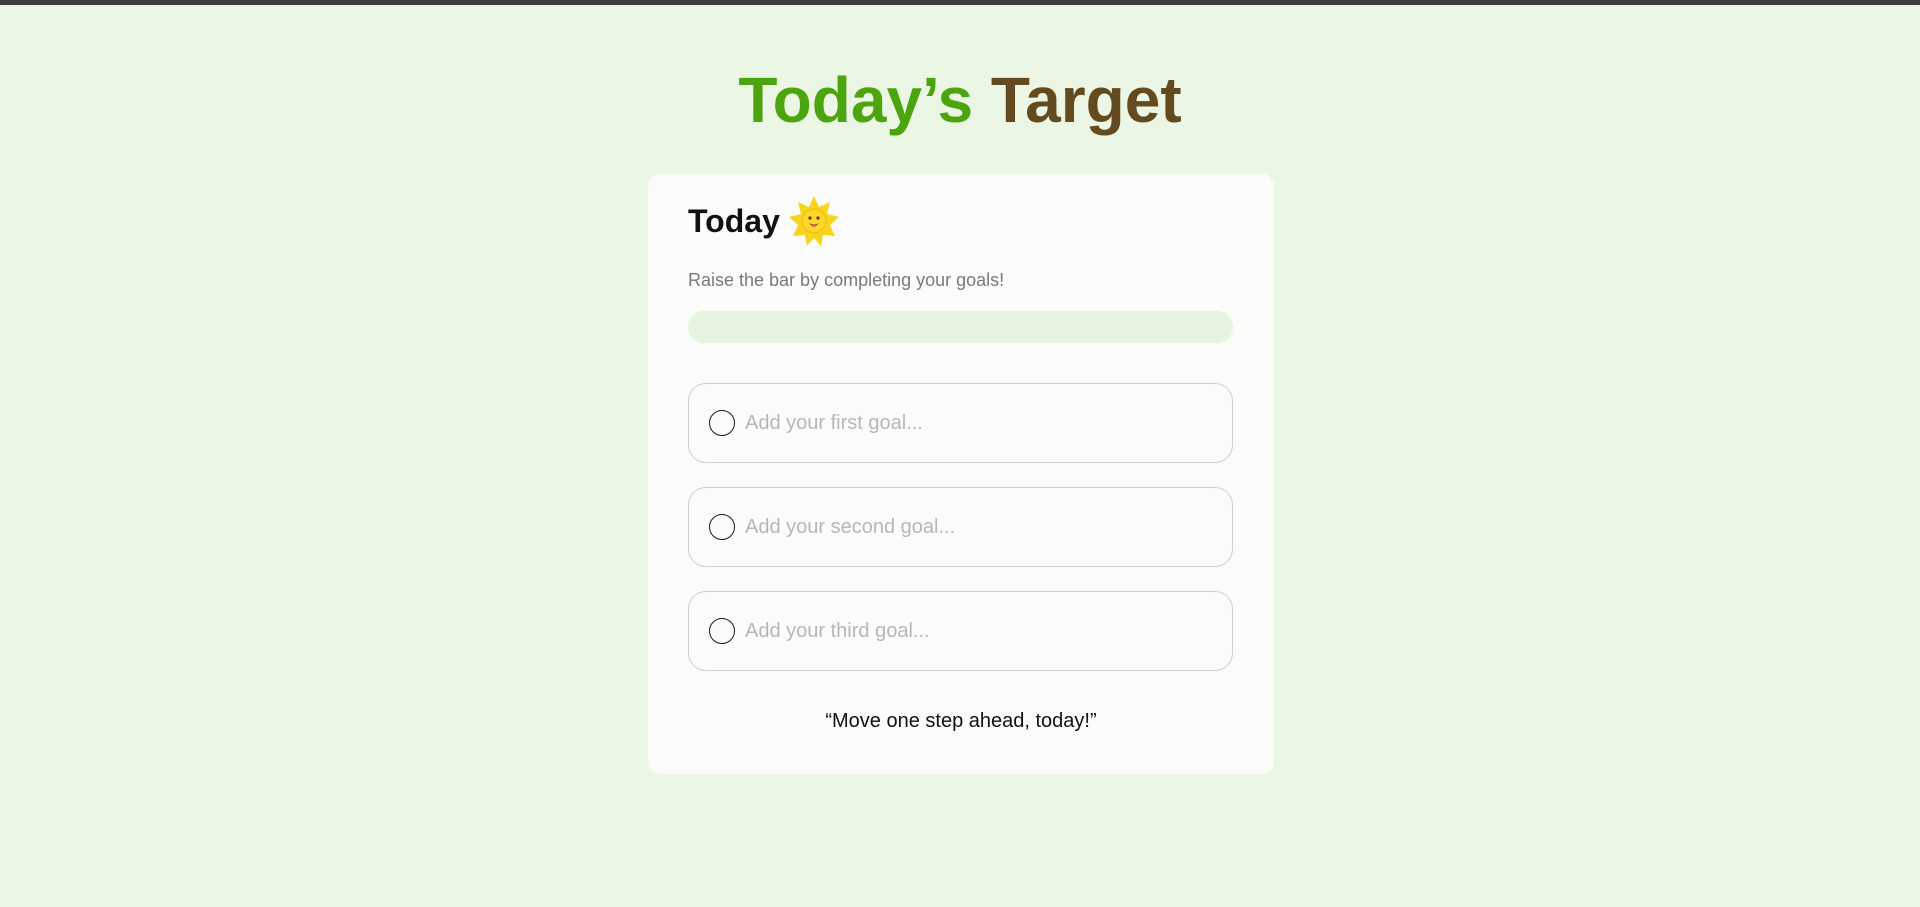  What do you see at coordinates (846, 280) in the screenshot?
I see `card-subtitle: Raise the bar by completing your goals!` at bounding box center [846, 280].